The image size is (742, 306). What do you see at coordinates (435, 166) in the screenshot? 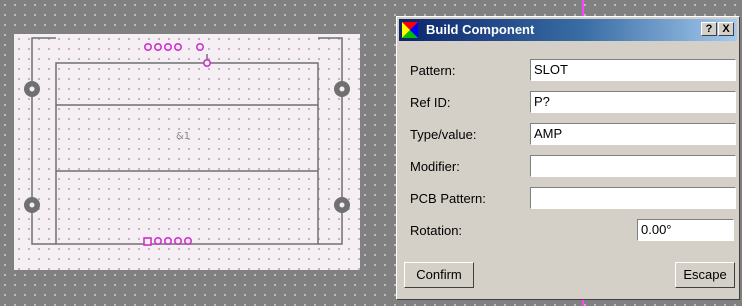
I see `modifier-label: Modifier:` at bounding box center [435, 166].